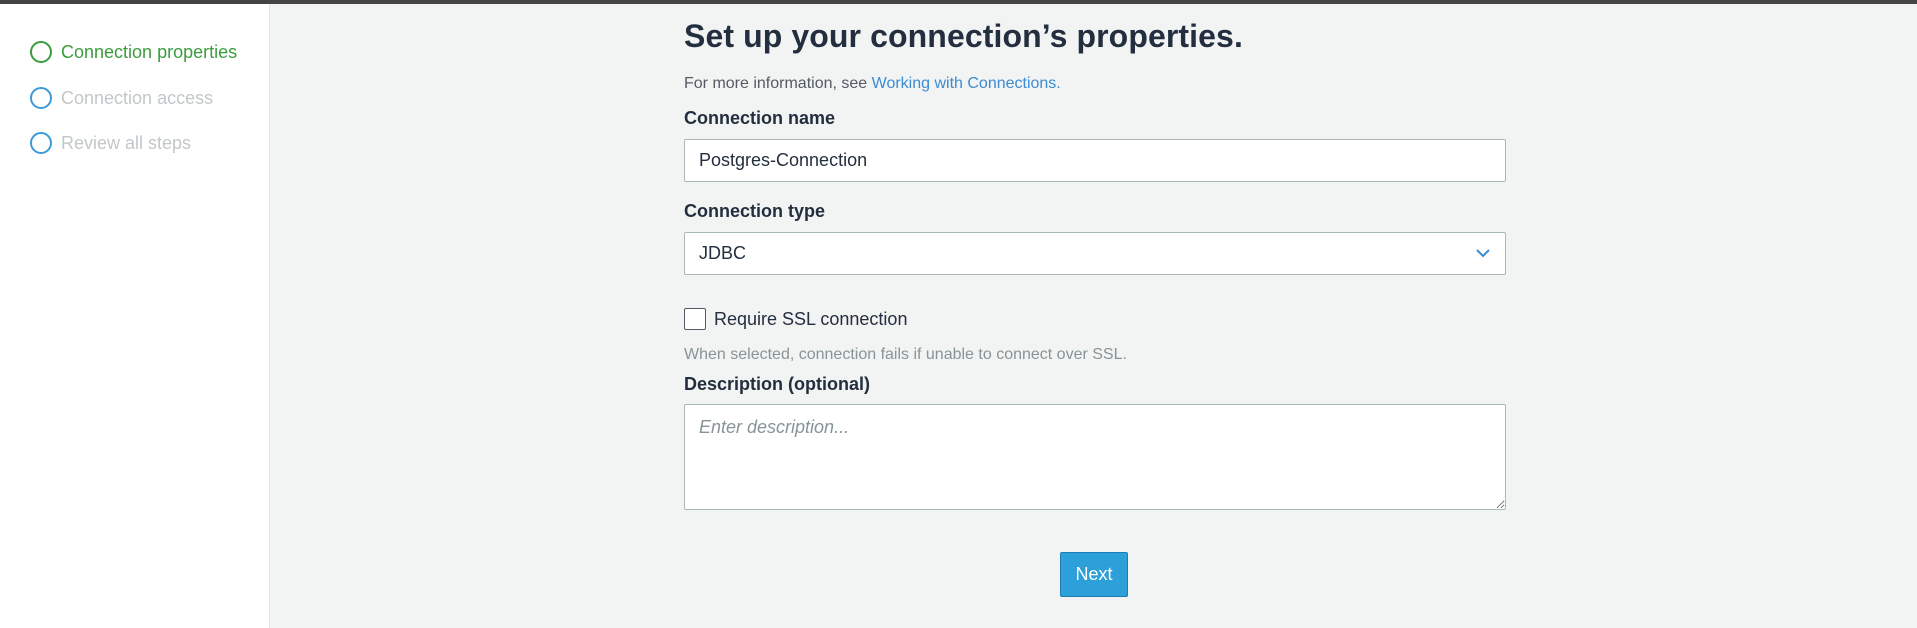 Image resolution: width=1917 pixels, height=628 pixels. I want to click on step-label: Connection access, so click(137, 97).